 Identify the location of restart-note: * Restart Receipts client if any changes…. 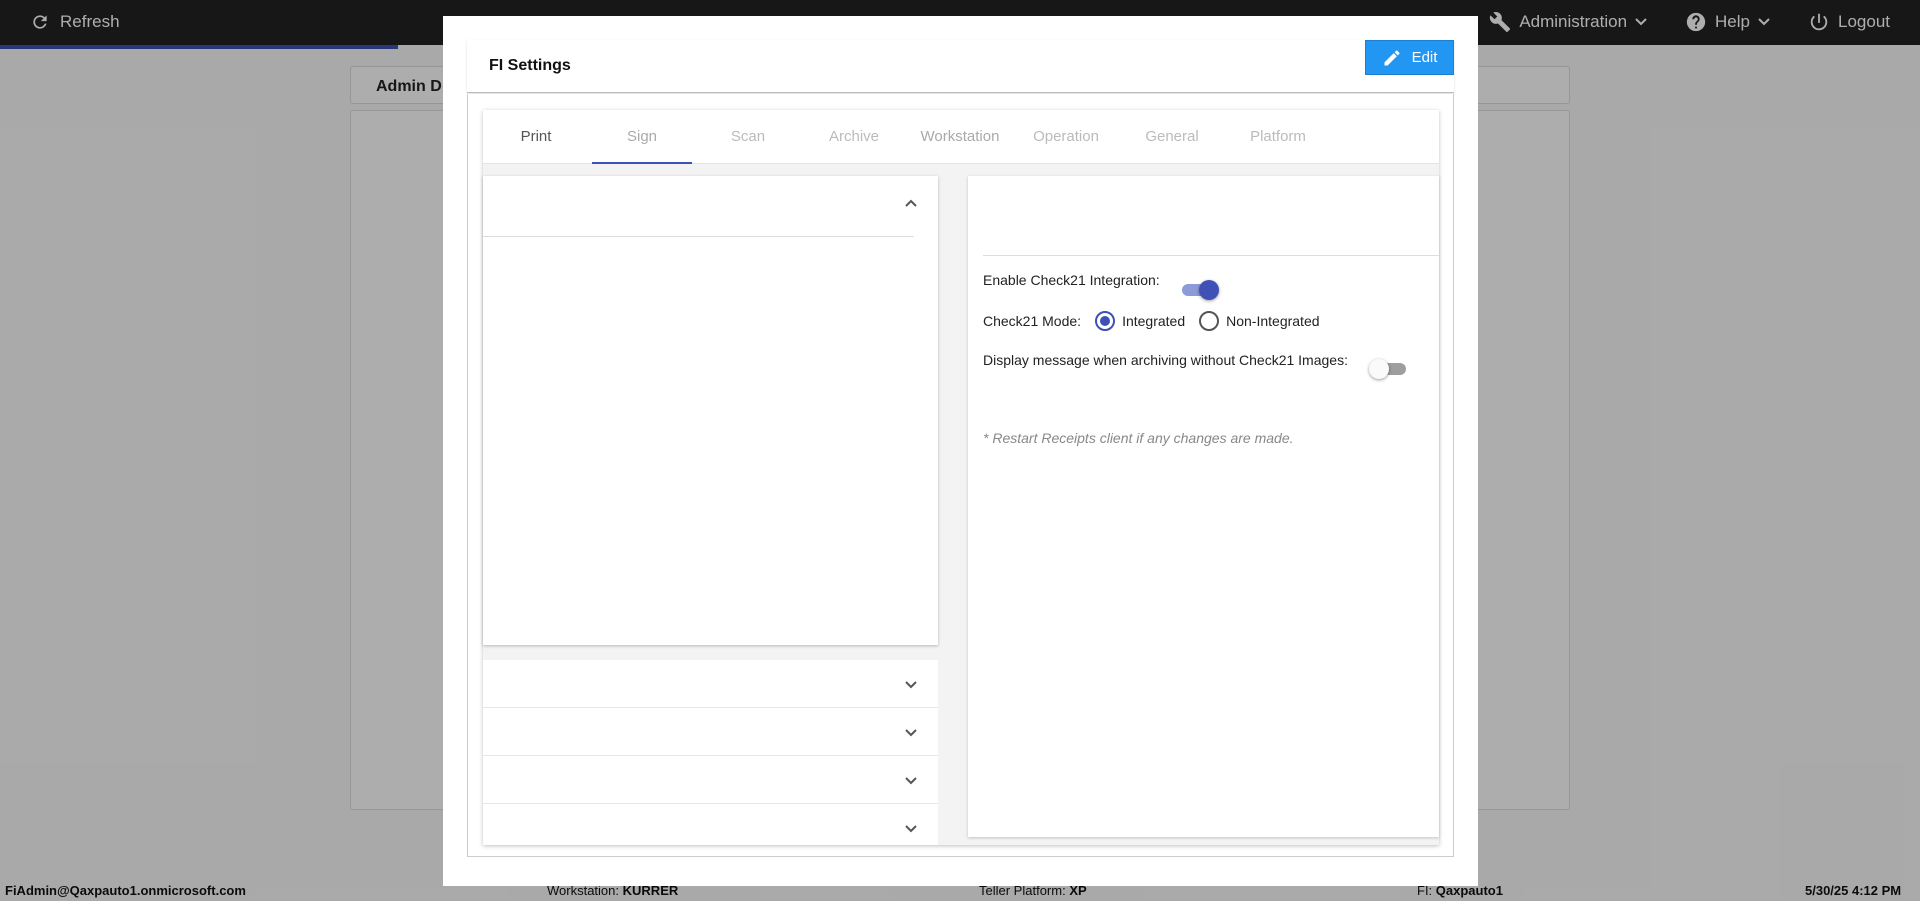
(1138, 438).